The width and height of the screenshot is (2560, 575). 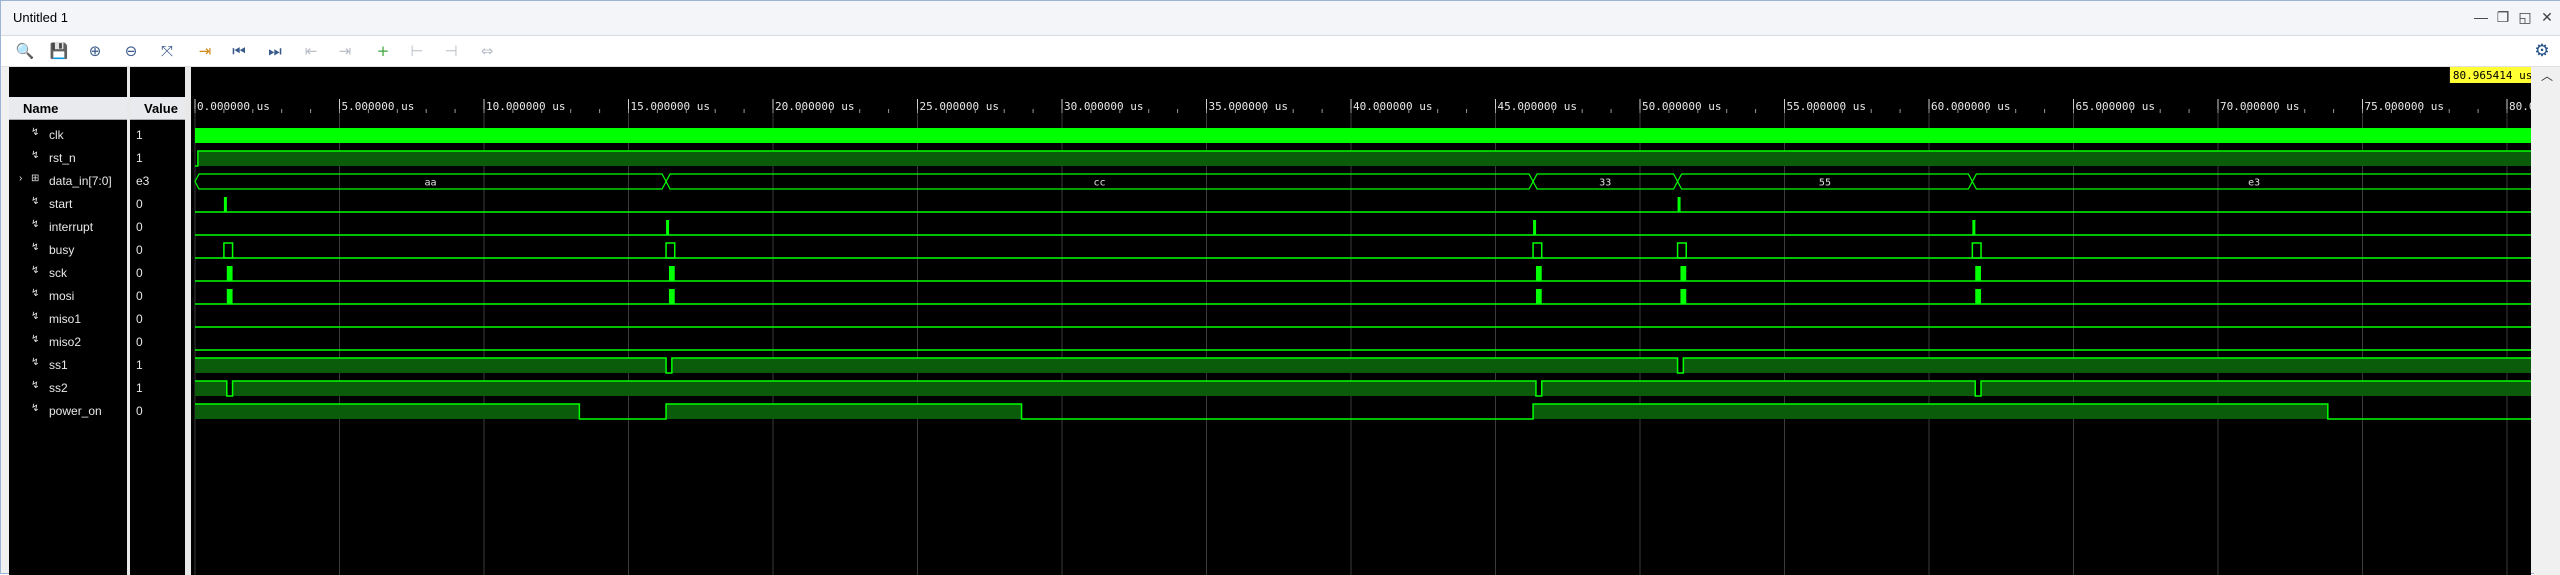 I want to click on signal-row-clk: ↯ clk, so click(x=68, y=135).